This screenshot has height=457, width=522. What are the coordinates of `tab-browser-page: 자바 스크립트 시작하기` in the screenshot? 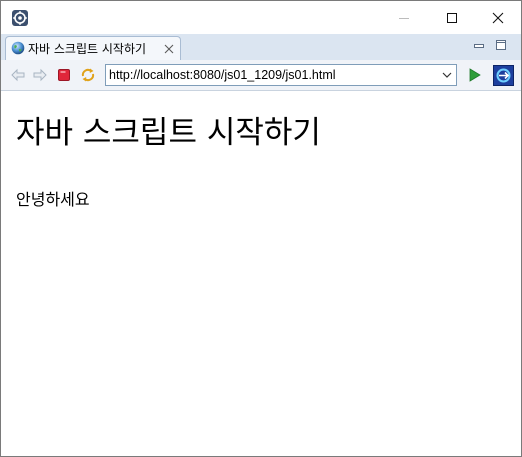 It's located at (93, 48).